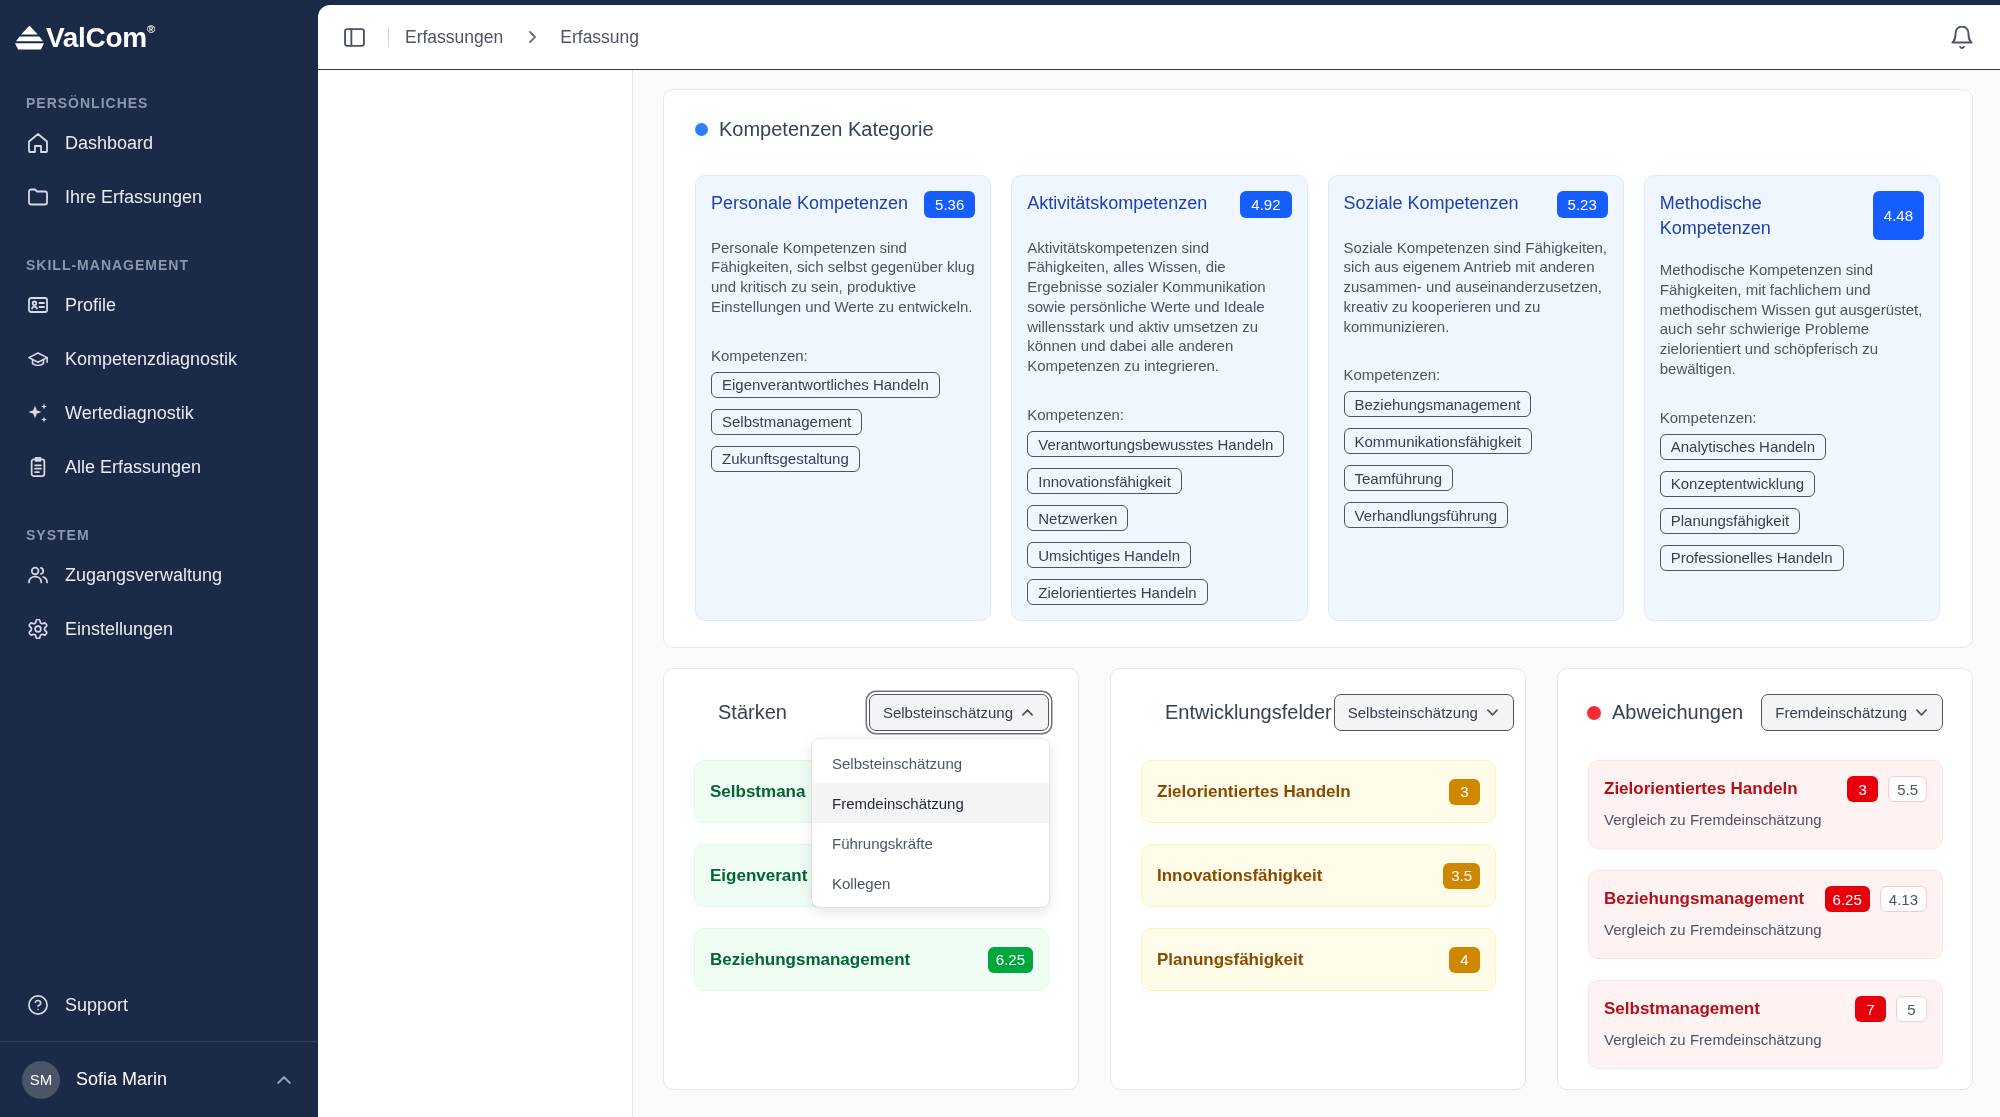 Image resolution: width=2000 pixels, height=1117 pixels. I want to click on dropdown-option: Fremdeinschätzung, so click(930, 803).